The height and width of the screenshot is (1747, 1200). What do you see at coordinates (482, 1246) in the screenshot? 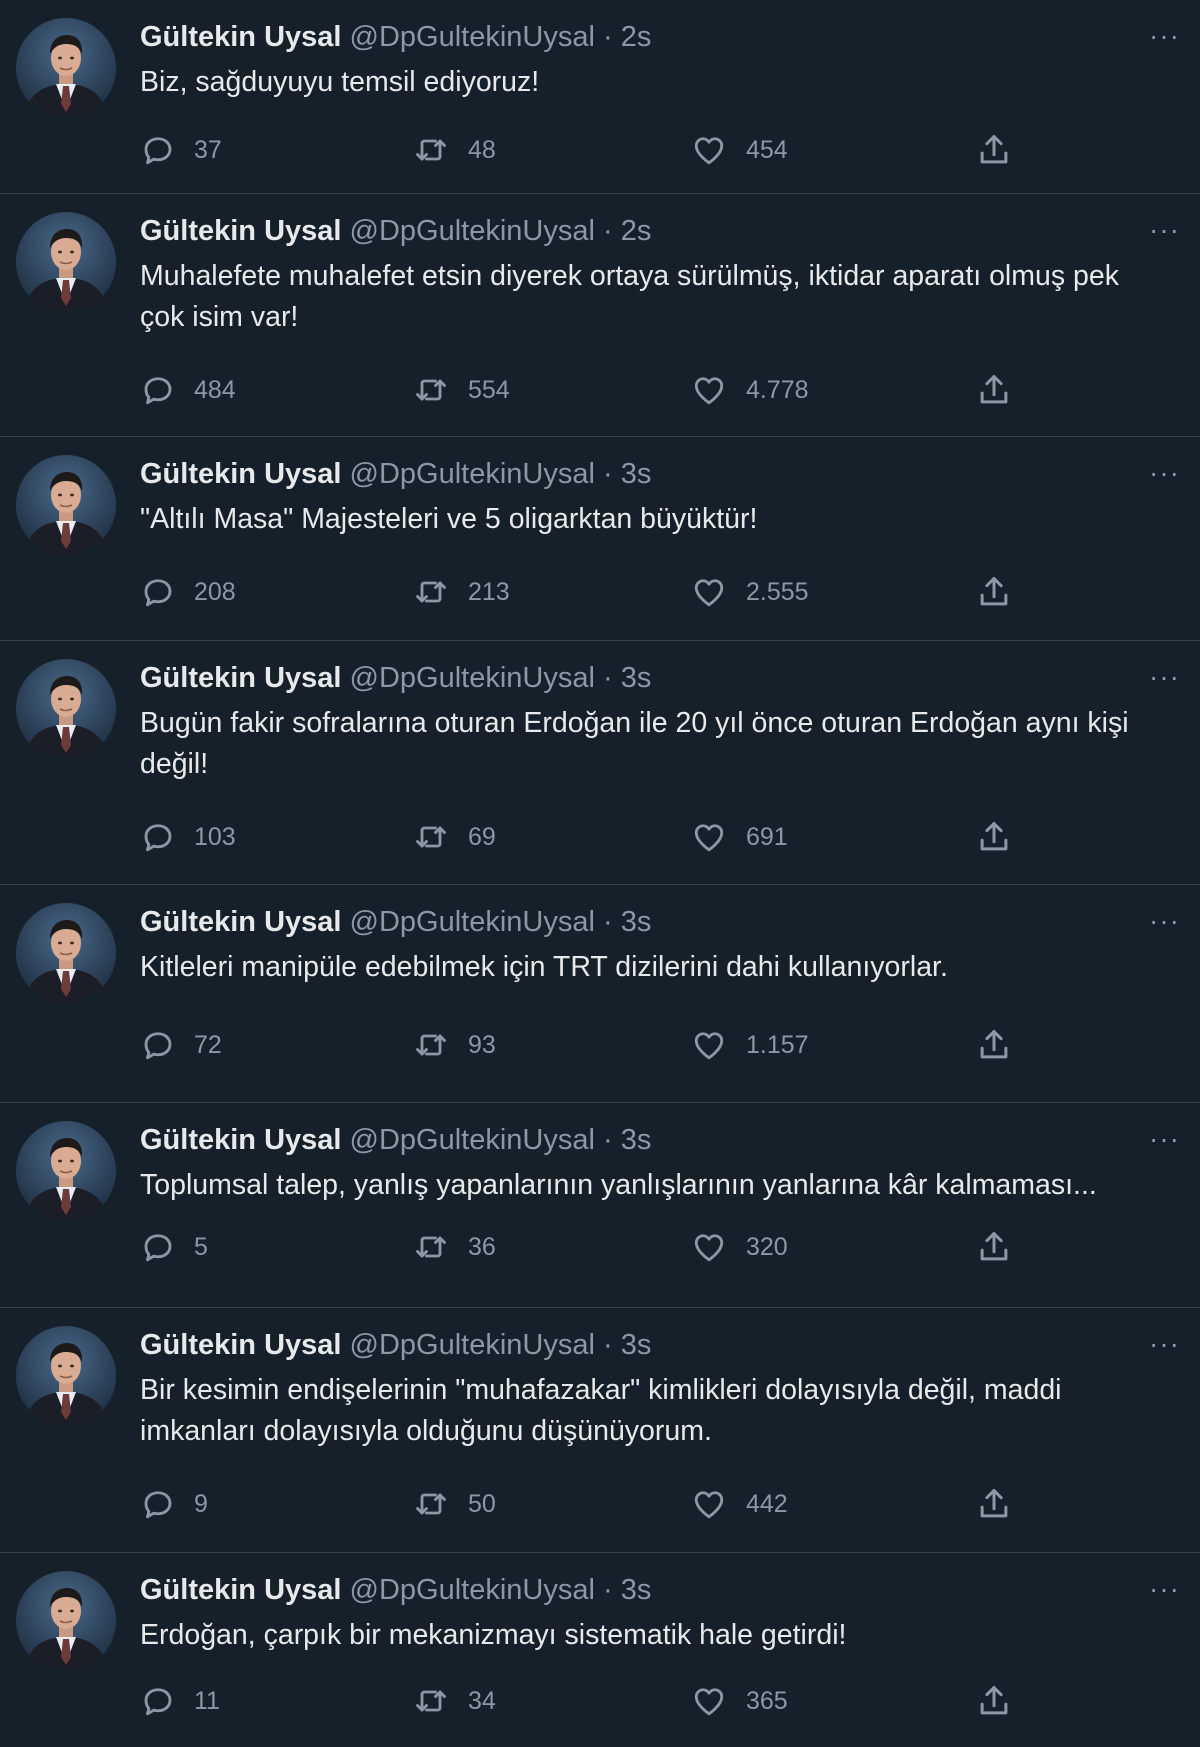
I see `retweet-count: 36` at bounding box center [482, 1246].